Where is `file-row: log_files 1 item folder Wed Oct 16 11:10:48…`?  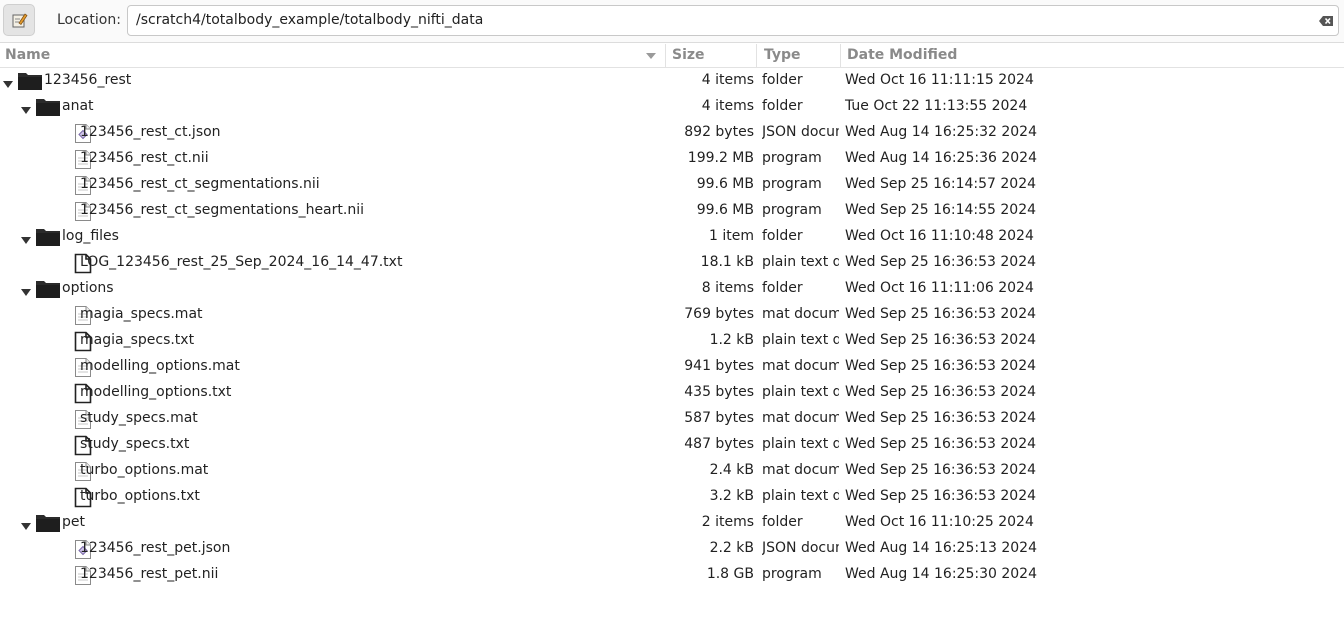 file-row: log_files 1 item folder Wed Oct 16 11:10:48… is located at coordinates (672, 237).